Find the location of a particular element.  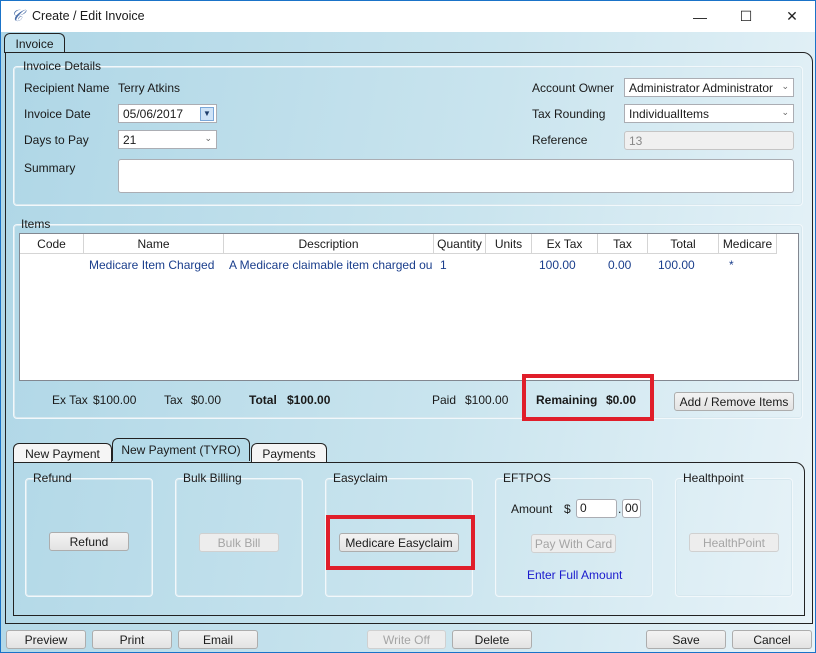

days-to-pay-label: Days to Pay is located at coordinates (56, 140).